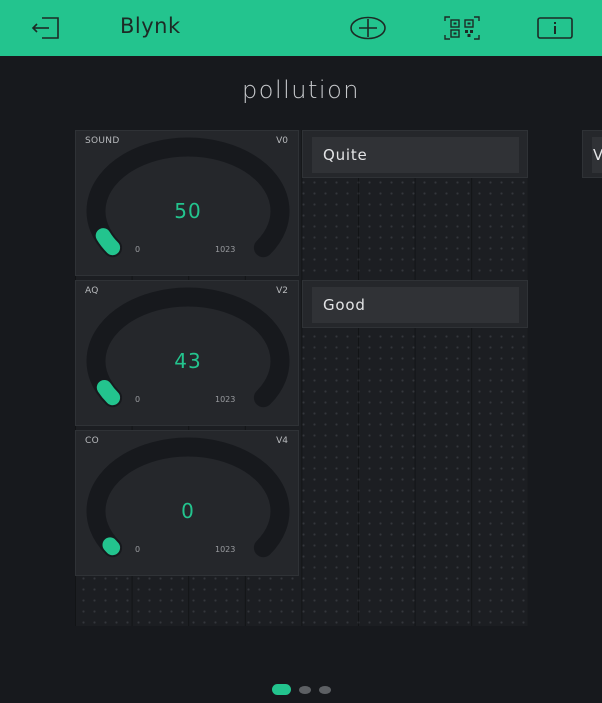  I want to click on info-icon, so click(555, 28).